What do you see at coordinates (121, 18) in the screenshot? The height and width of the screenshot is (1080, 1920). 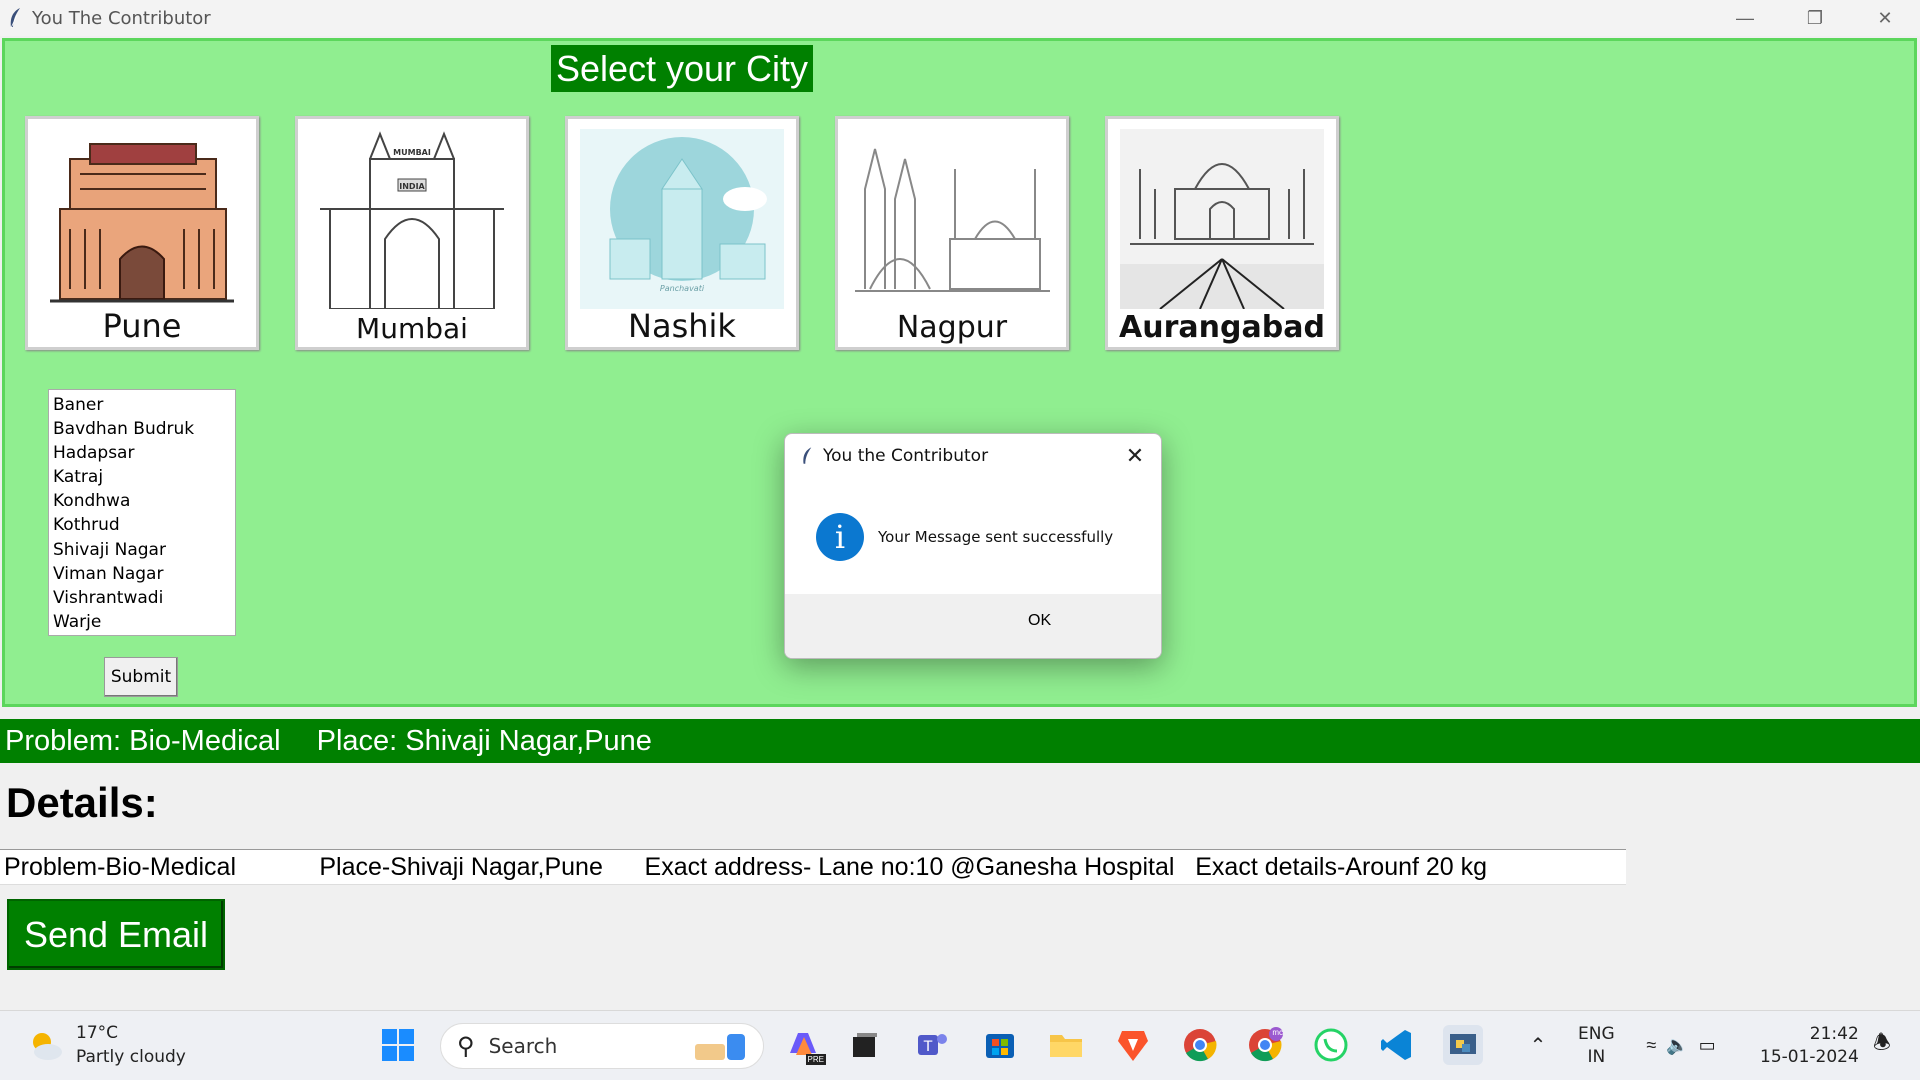 I see `window-title: You The Contributor` at bounding box center [121, 18].